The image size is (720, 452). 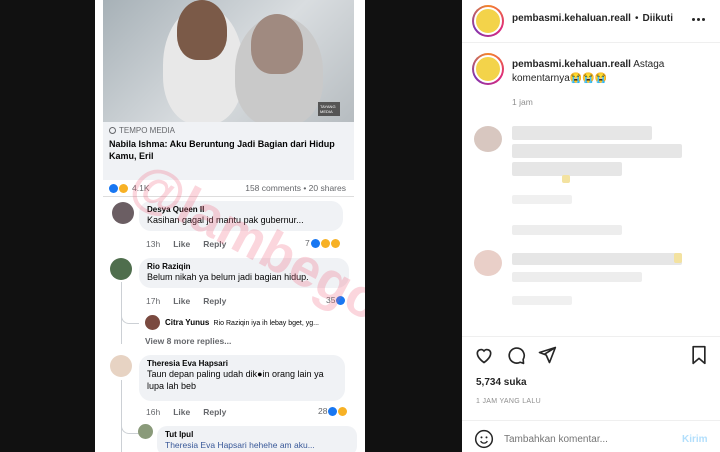 What do you see at coordinates (323, 411) in the screenshot?
I see `reaction-count: 28` at bounding box center [323, 411].